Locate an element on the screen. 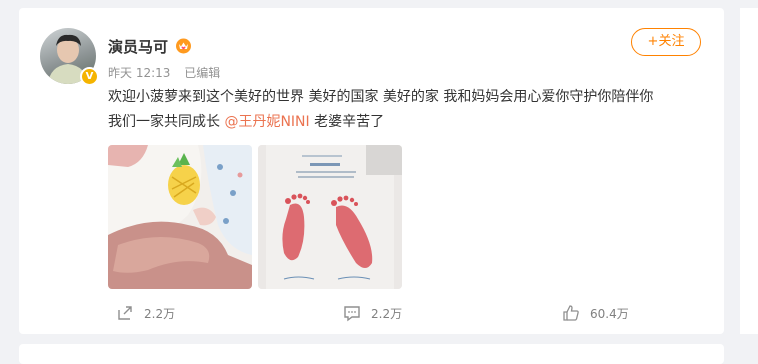 The image size is (758, 364). post-text-line: 我们一家共同成长 @王丹妮NINI 老婆辛苦了 is located at coordinates (408, 122).